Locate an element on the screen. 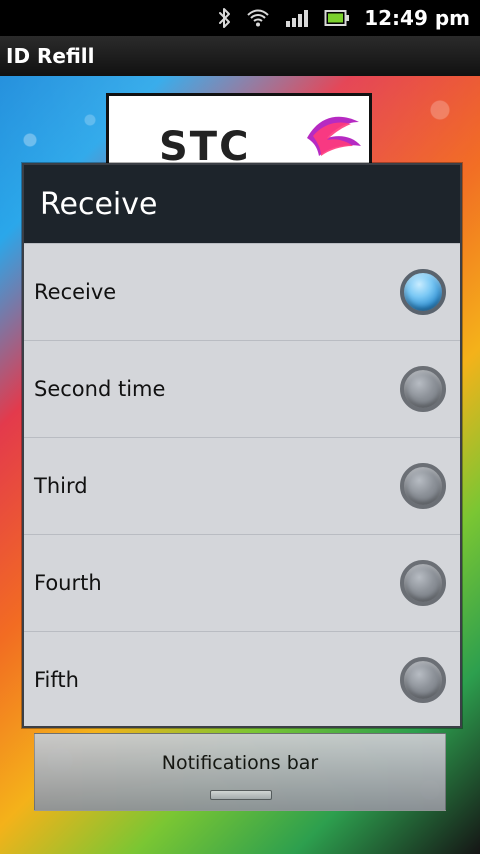 This screenshot has width=480, height=854. status-icons is located at coordinates (284, 18).